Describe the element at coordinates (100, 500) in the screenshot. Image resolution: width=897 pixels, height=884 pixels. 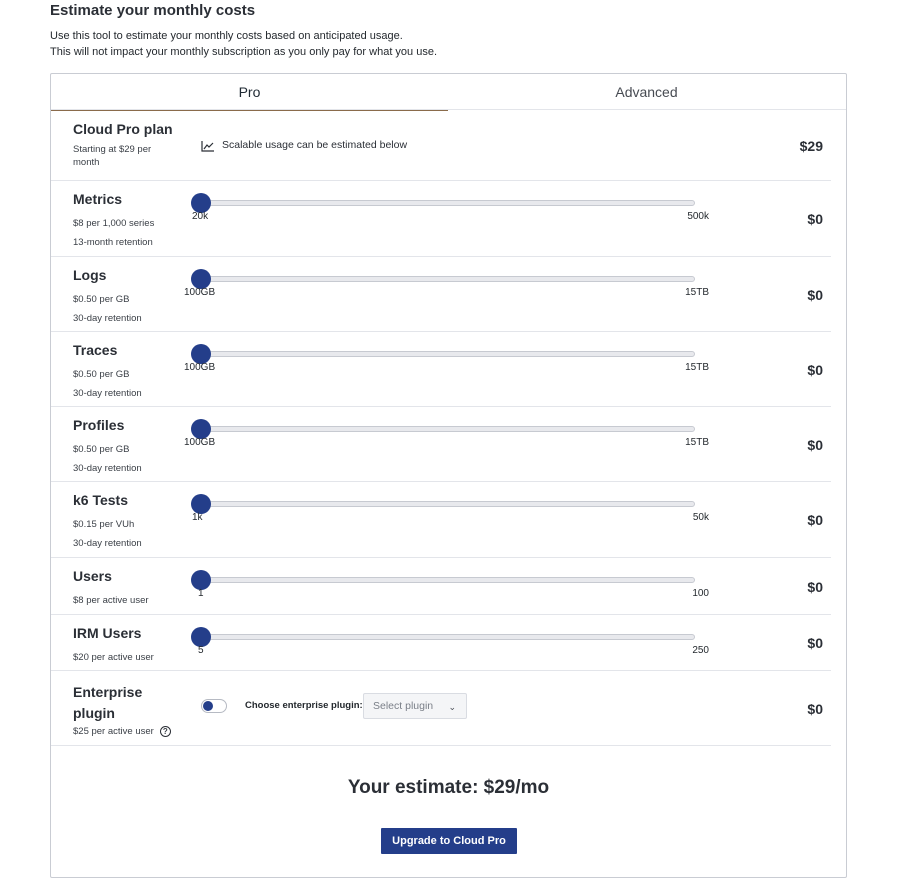
I see `slider-name: k6 Tests` at that location.